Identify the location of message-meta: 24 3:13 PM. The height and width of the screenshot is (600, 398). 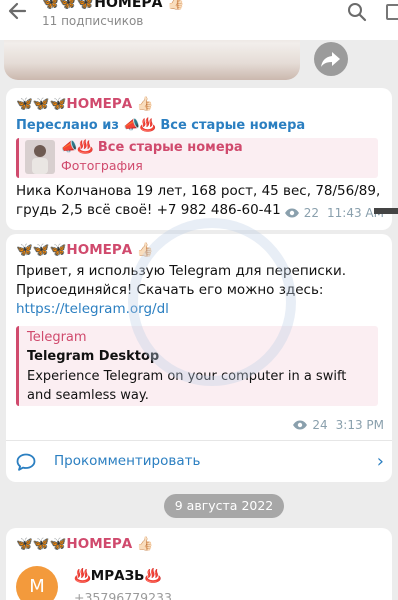
(338, 425).